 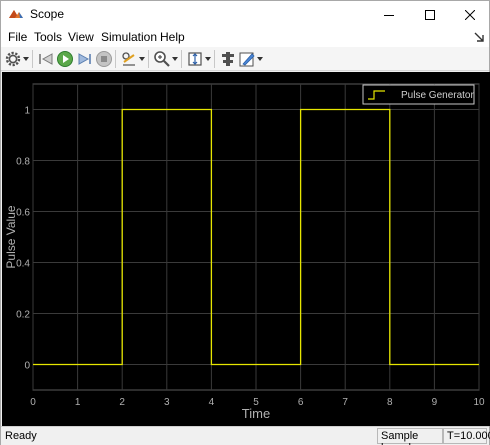 What do you see at coordinates (33, 402) in the screenshot?
I see `x-tick-label: 0` at bounding box center [33, 402].